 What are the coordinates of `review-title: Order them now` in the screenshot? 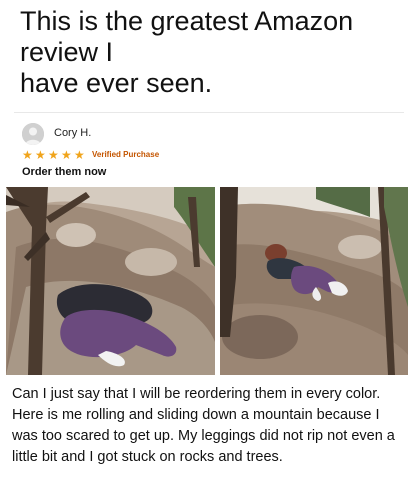 It's located at (64, 172).